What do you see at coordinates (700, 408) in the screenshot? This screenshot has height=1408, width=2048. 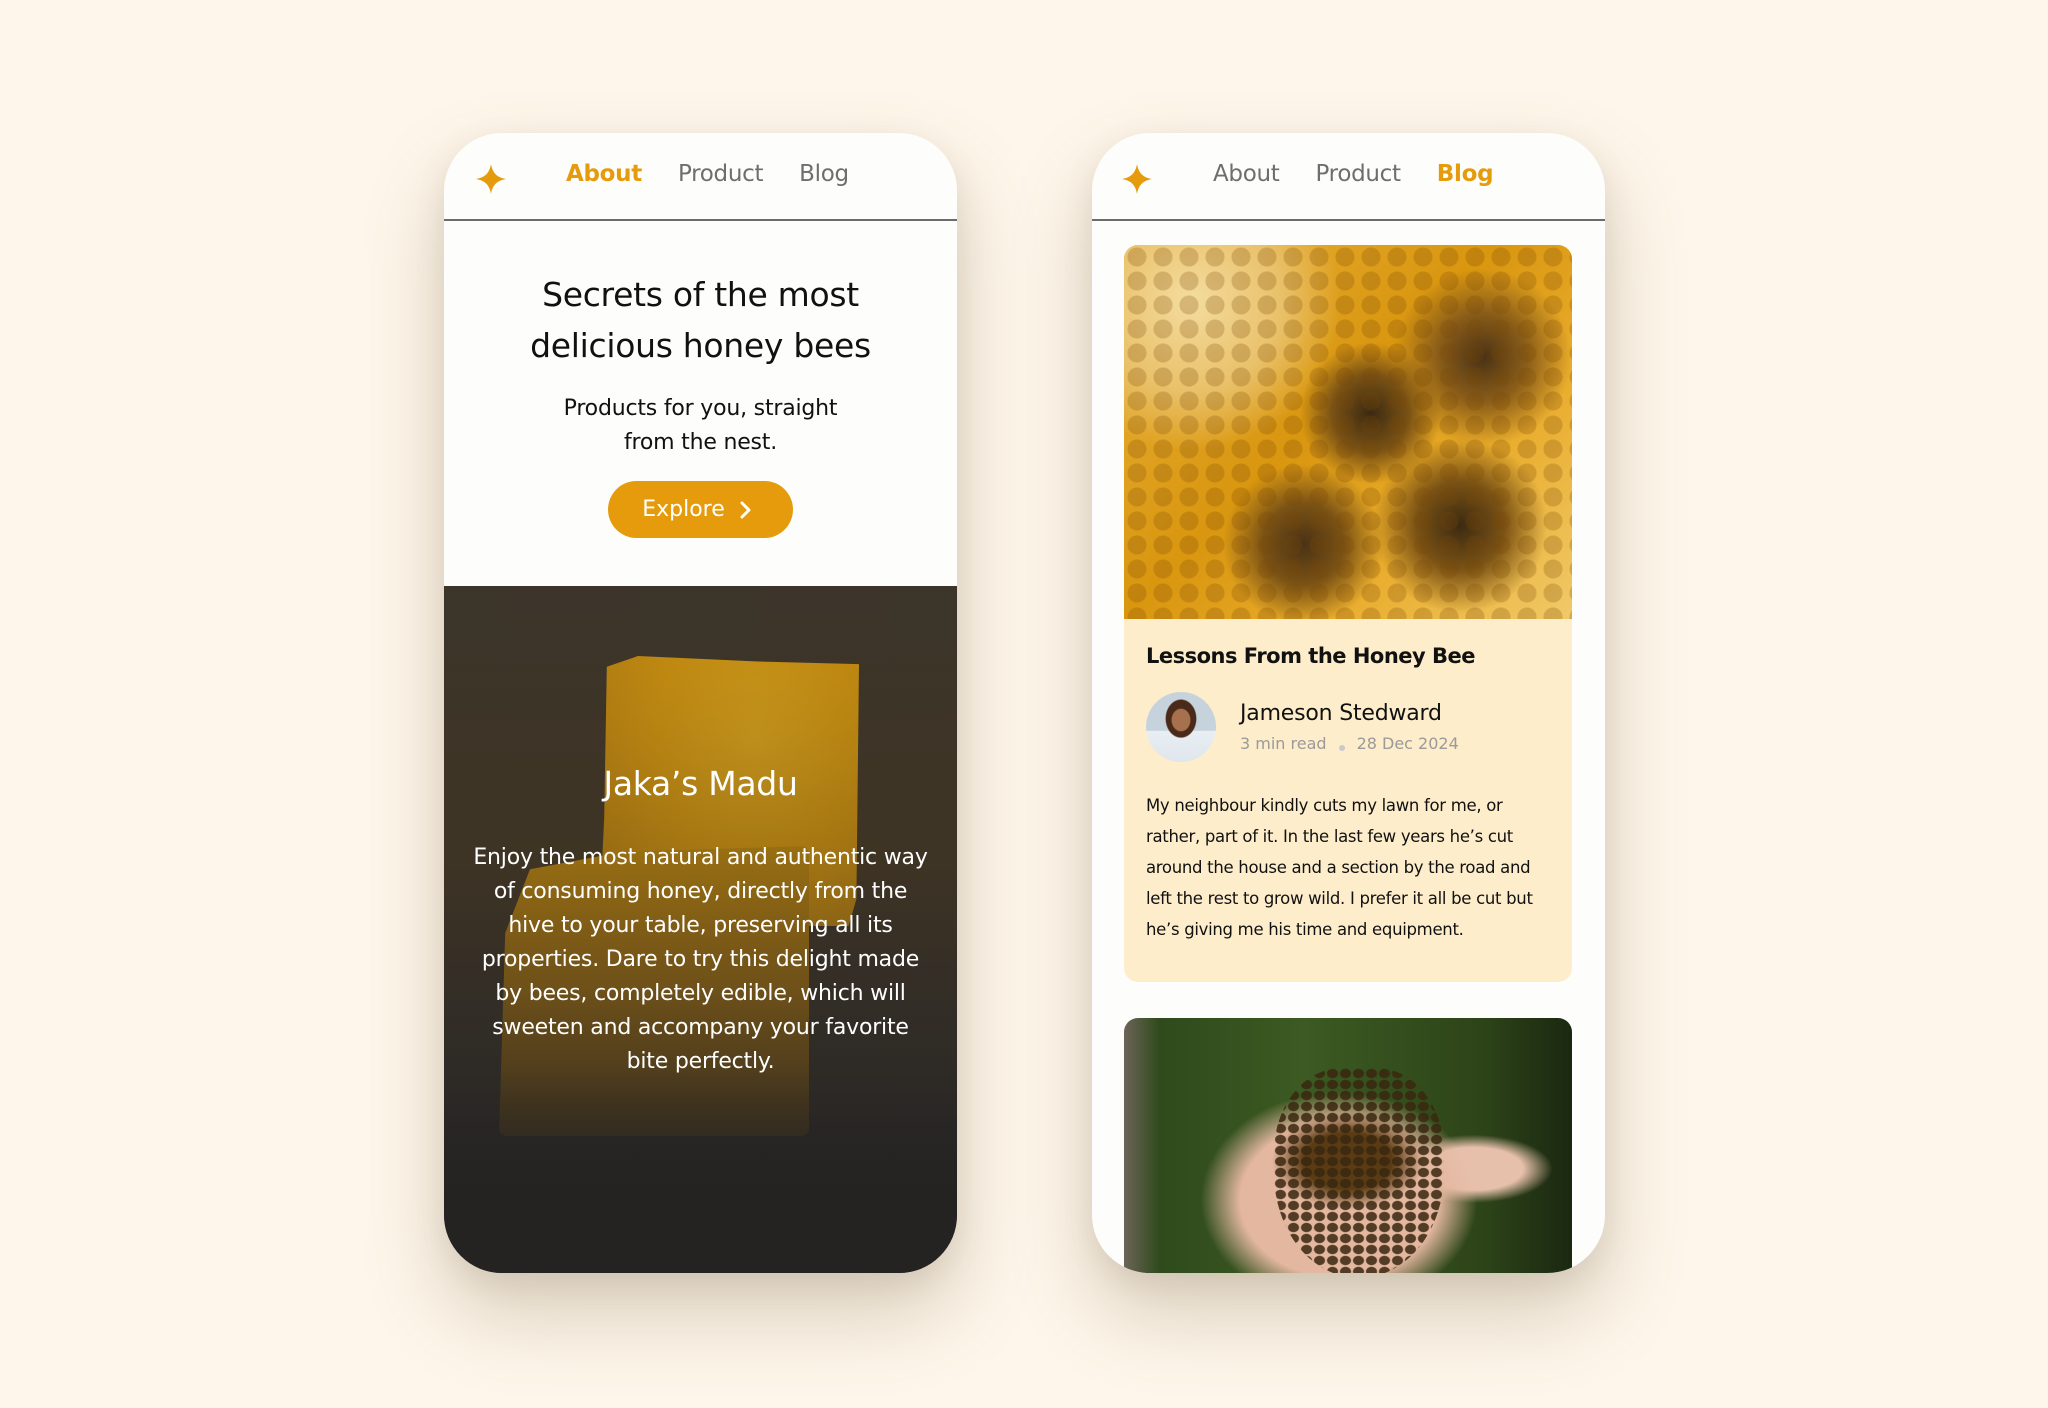 I see `hero-subtitle-line1: Products for you, straight` at bounding box center [700, 408].